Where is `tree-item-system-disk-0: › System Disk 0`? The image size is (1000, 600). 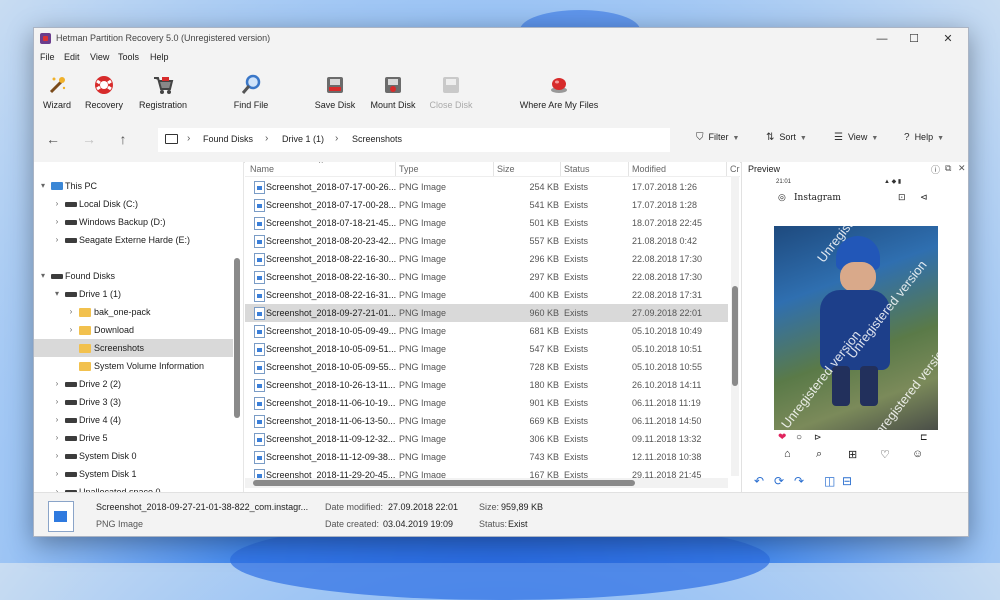 tree-item-system-disk-0: › System Disk 0 is located at coordinates (133, 456).